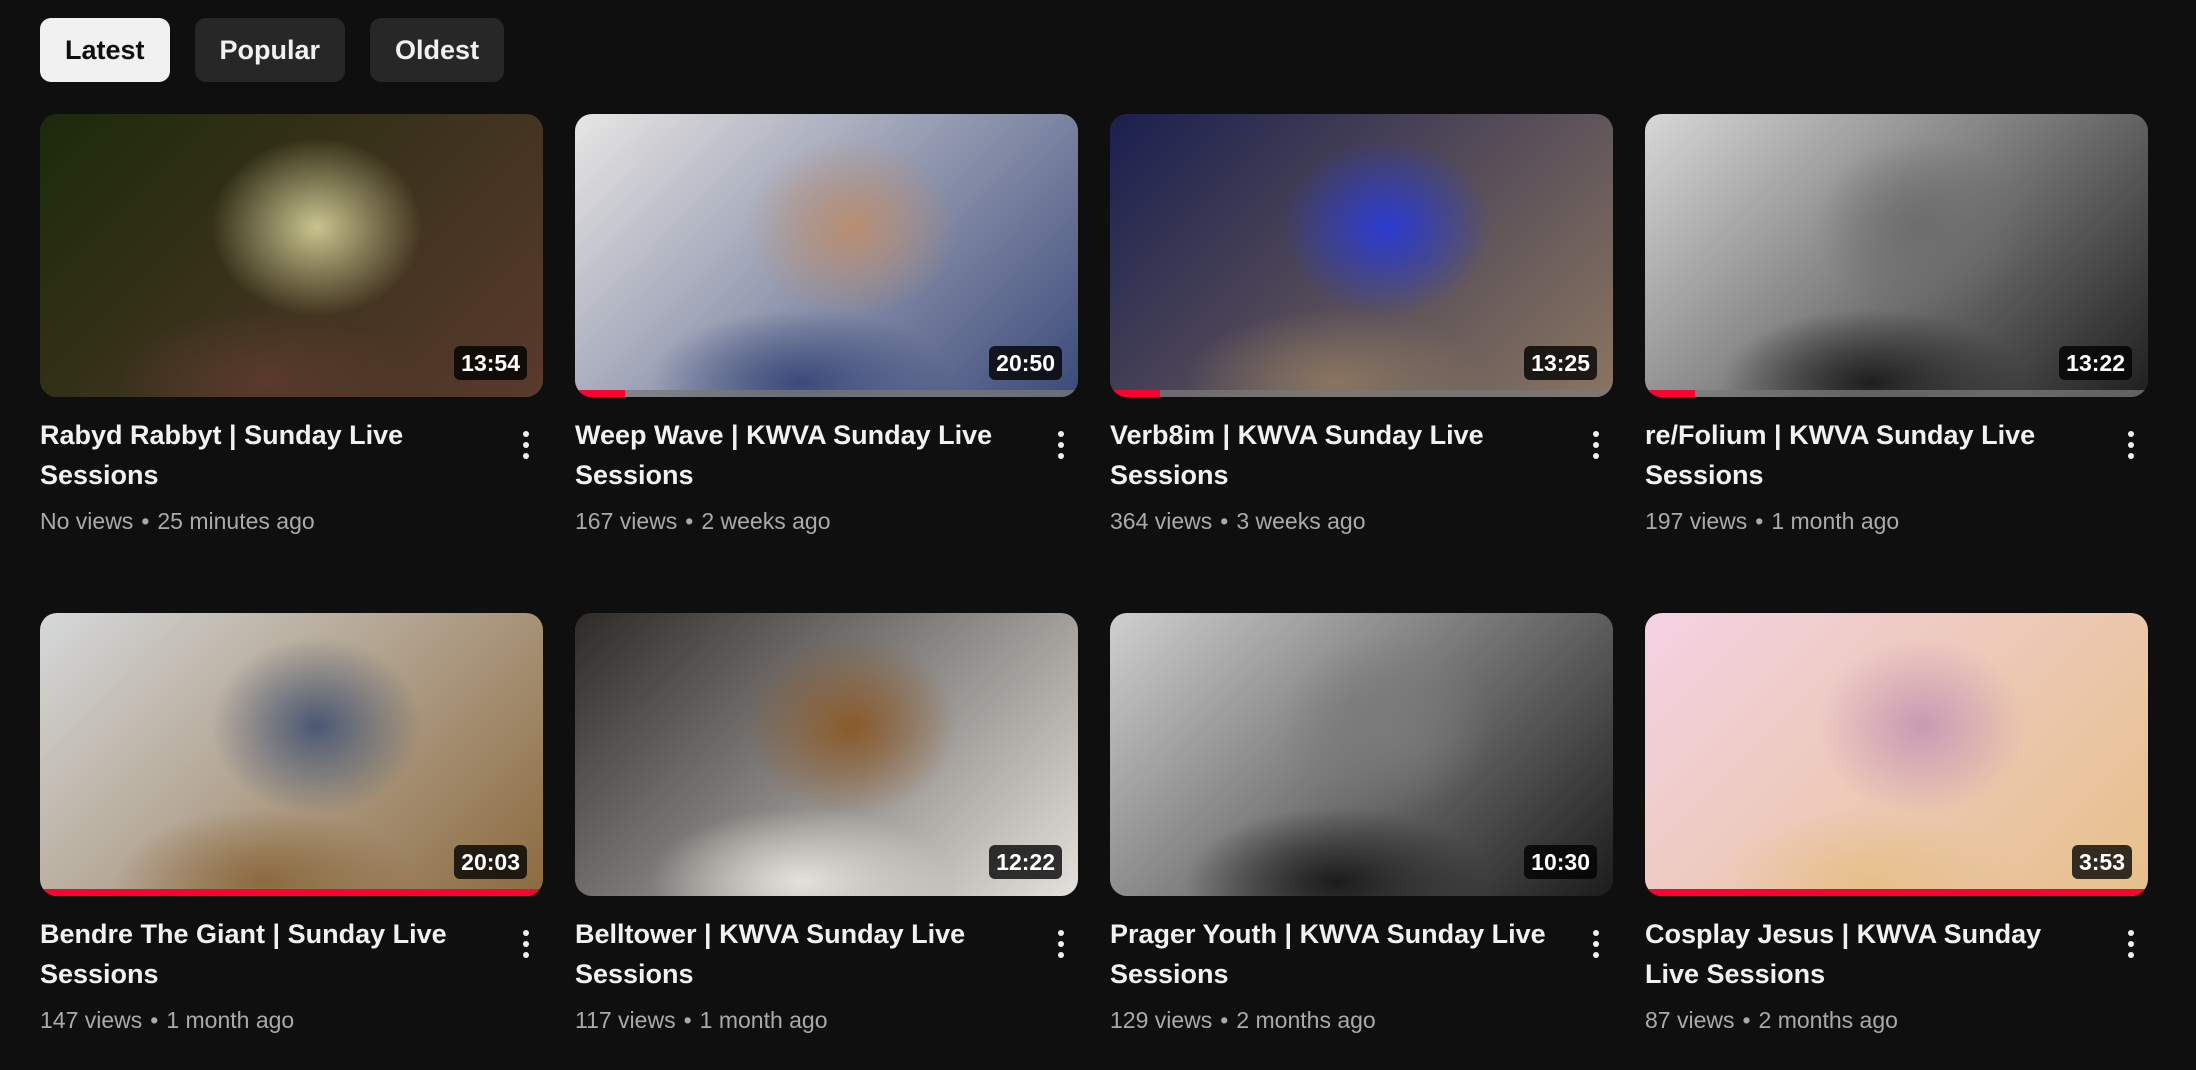  What do you see at coordinates (1336, 954) in the screenshot?
I see `video-title: Prager Youth | KWVA Sunday Live Sessions` at bounding box center [1336, 954].